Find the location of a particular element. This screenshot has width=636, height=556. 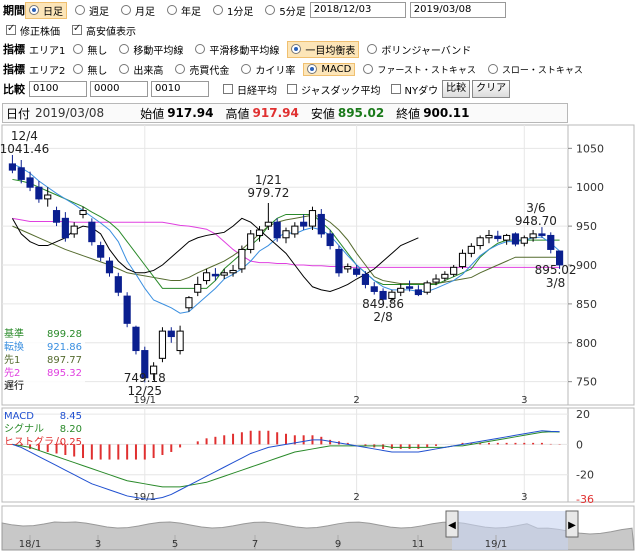

ind2-option-slow-stoch: スロー・ストキャス is located at coordinates (535, 69).